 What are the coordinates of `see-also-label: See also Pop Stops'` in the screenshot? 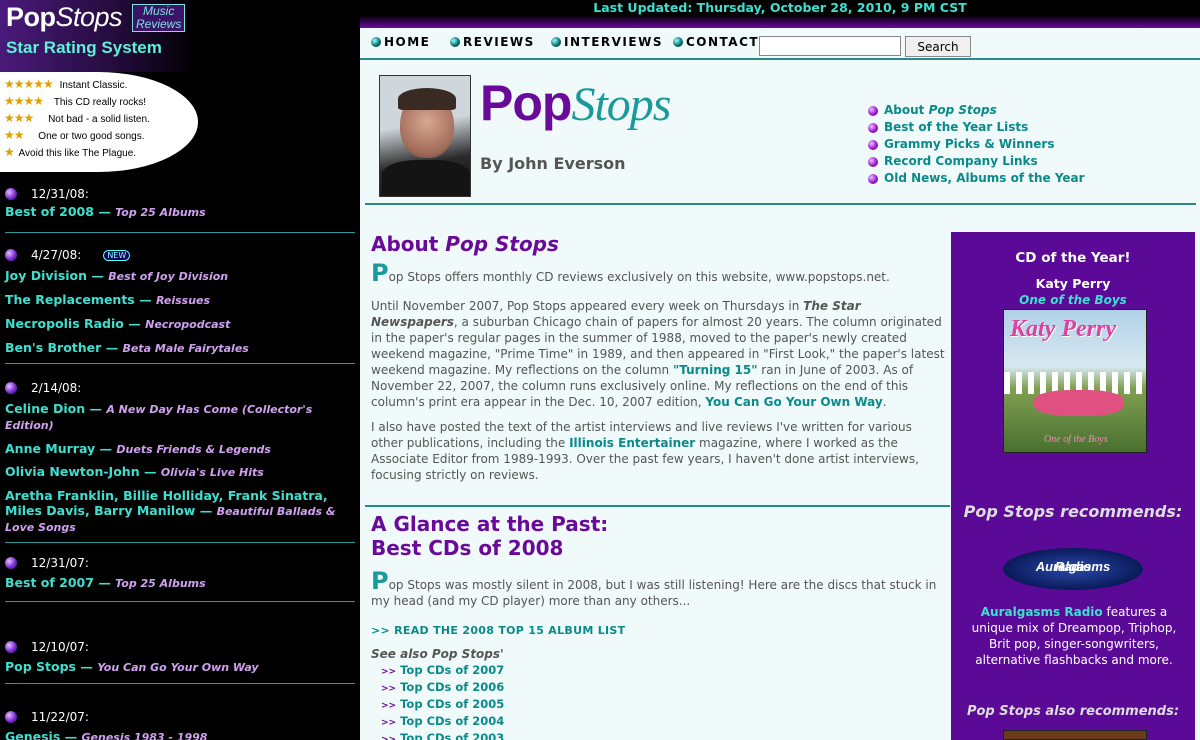 It's located at (437, 654).